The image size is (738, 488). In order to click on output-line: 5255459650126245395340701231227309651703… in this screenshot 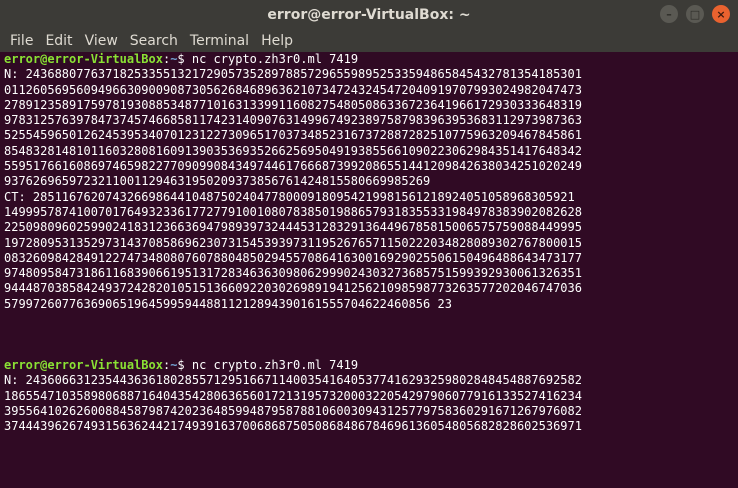, I will do `click(293, 135)`.